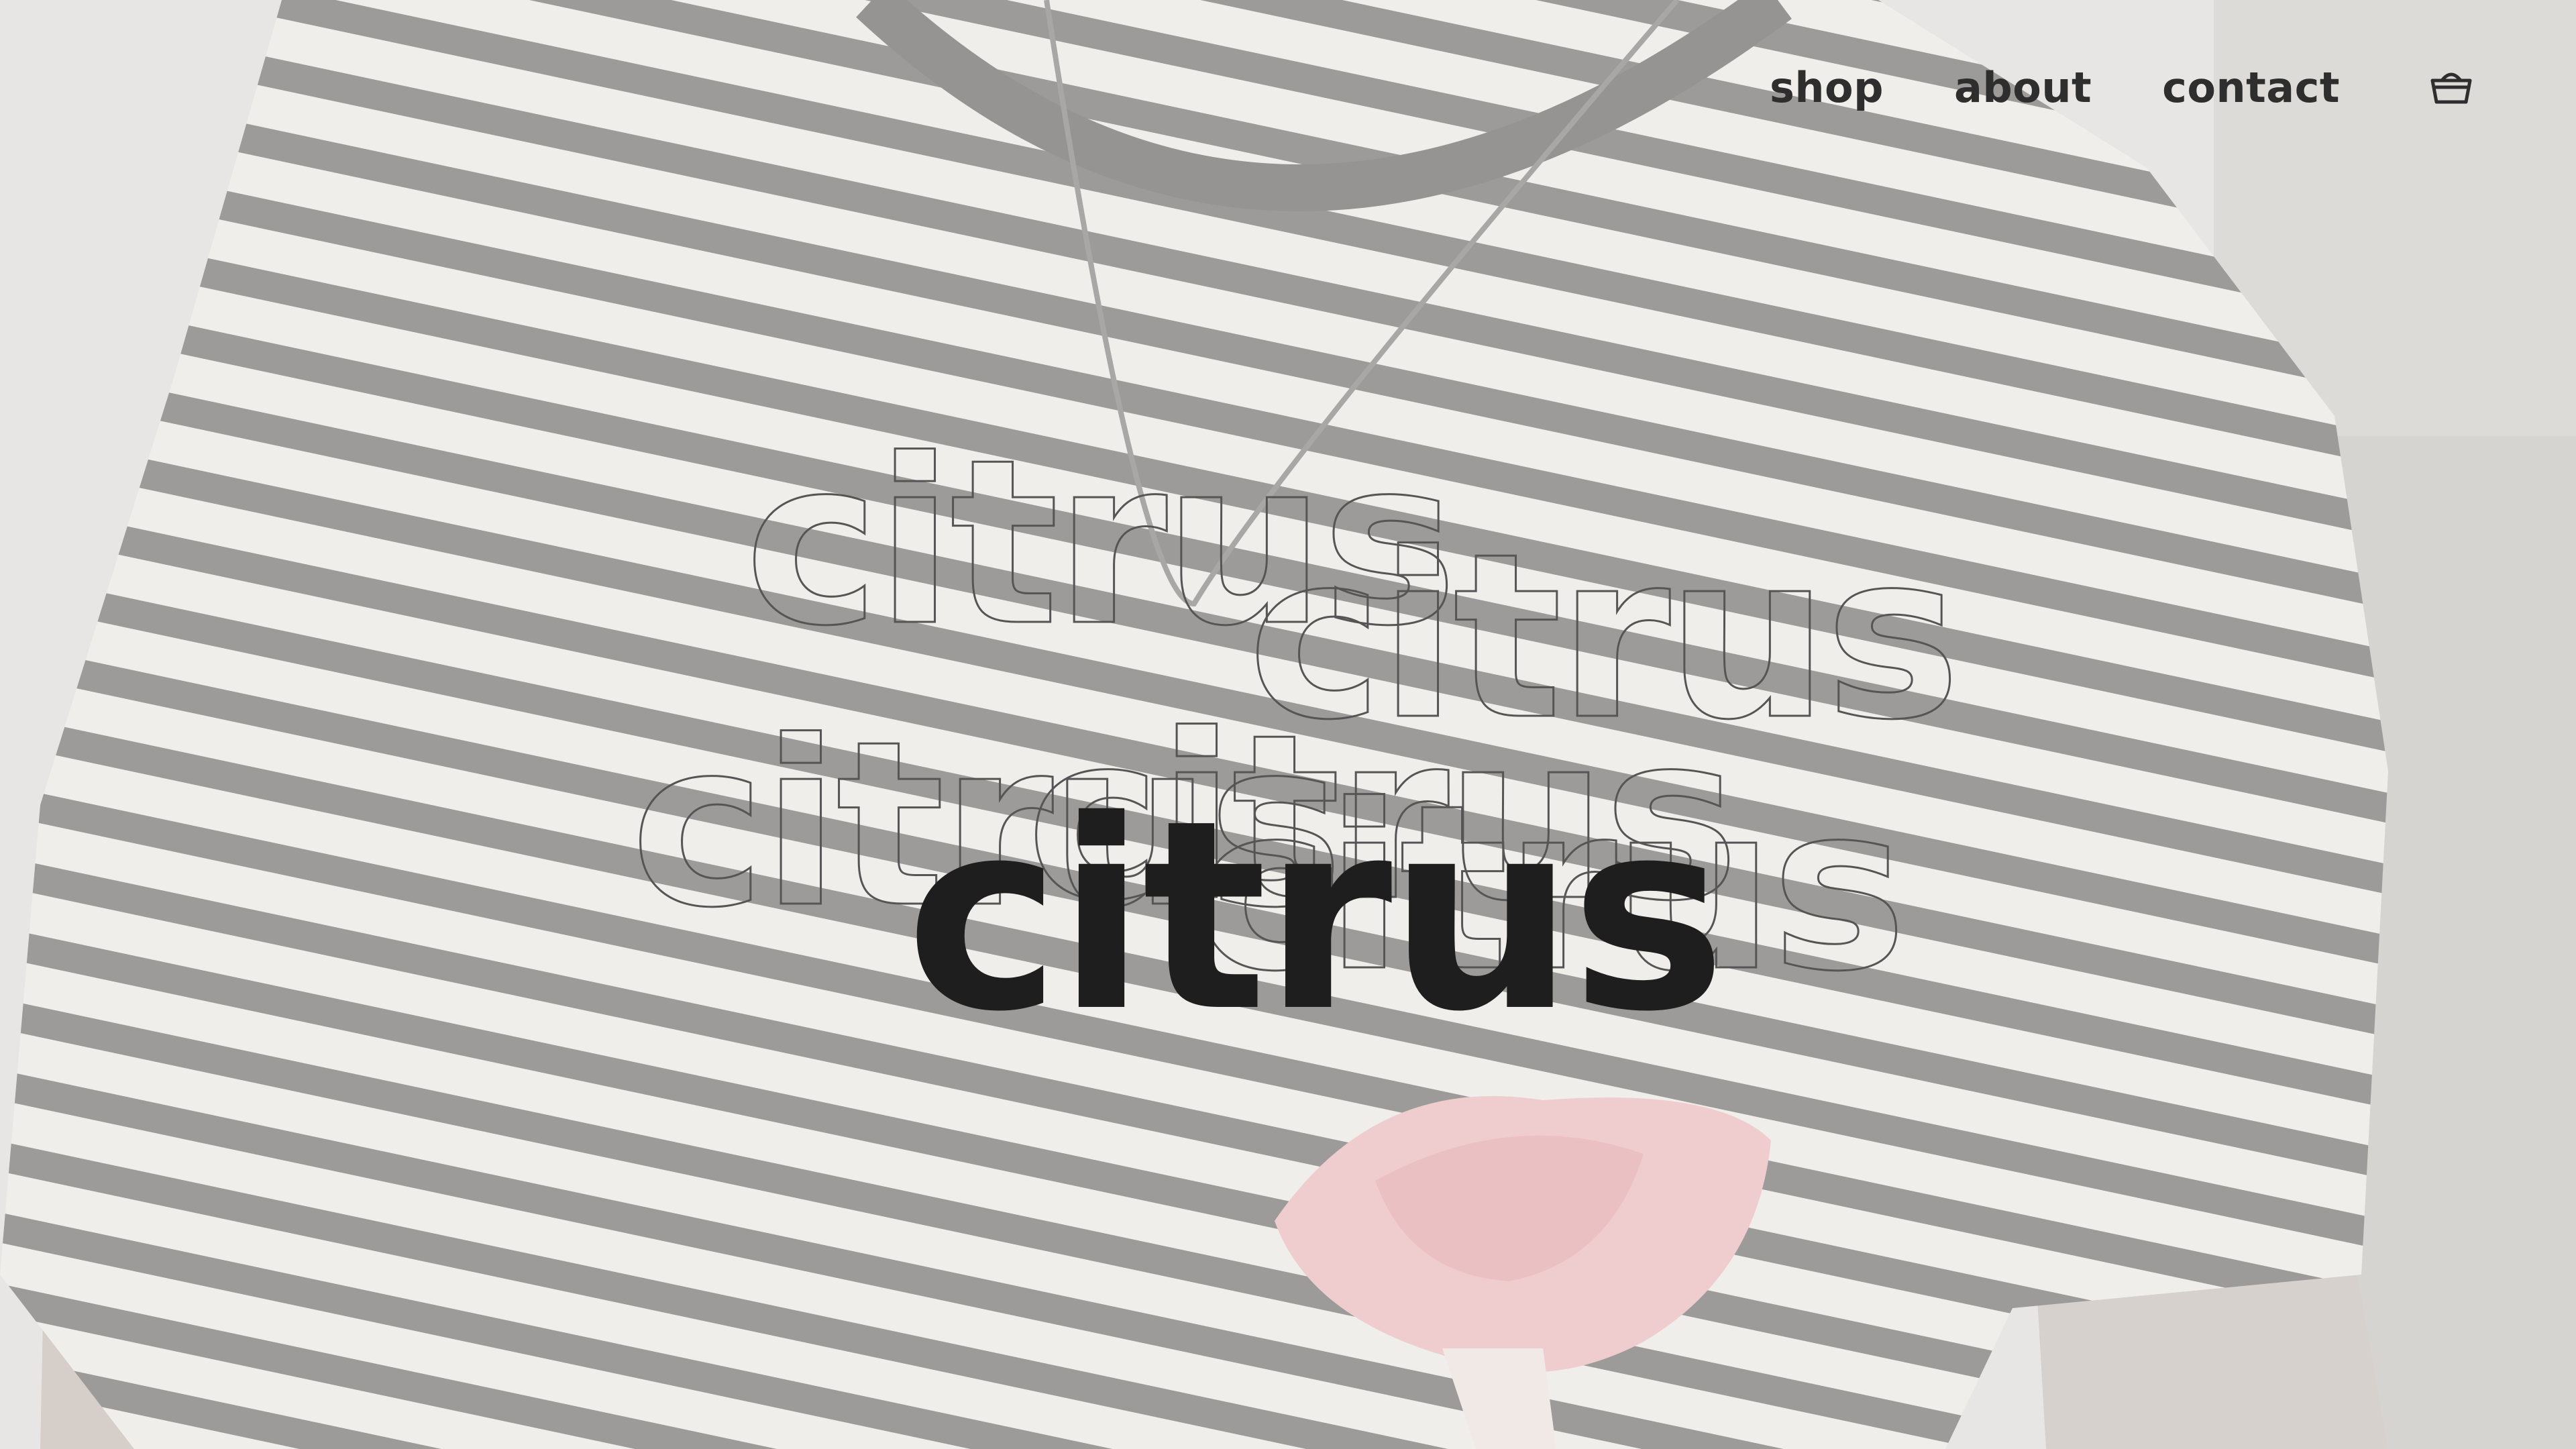  Describe the element at coordinates (1316, 916) in the screenshot. I see `brand-title: citrus` at that location.